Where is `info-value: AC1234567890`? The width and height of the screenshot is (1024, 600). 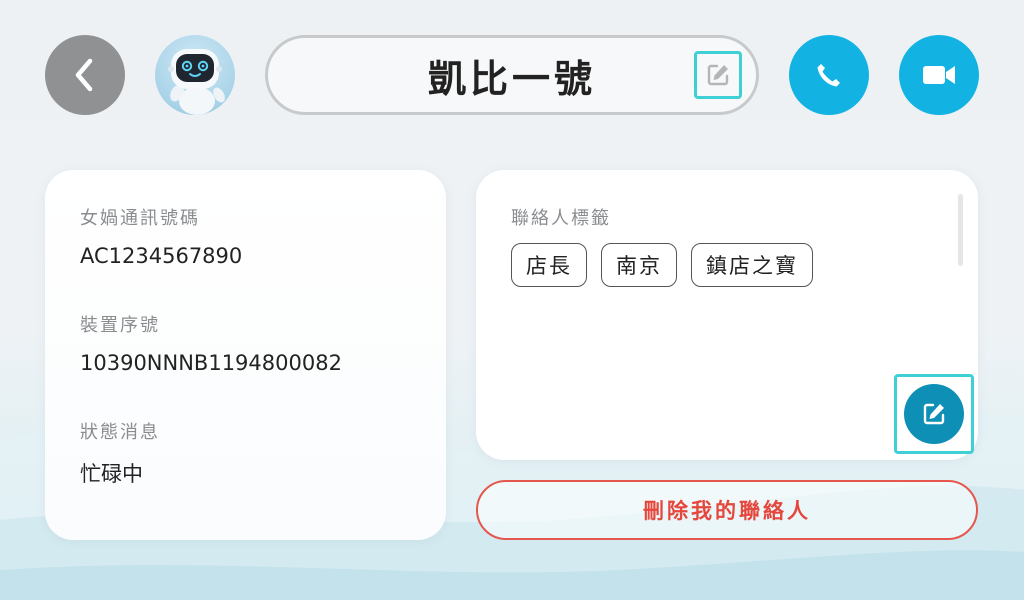 info-value: AC1234567890 is located at coordinates (161, 256).